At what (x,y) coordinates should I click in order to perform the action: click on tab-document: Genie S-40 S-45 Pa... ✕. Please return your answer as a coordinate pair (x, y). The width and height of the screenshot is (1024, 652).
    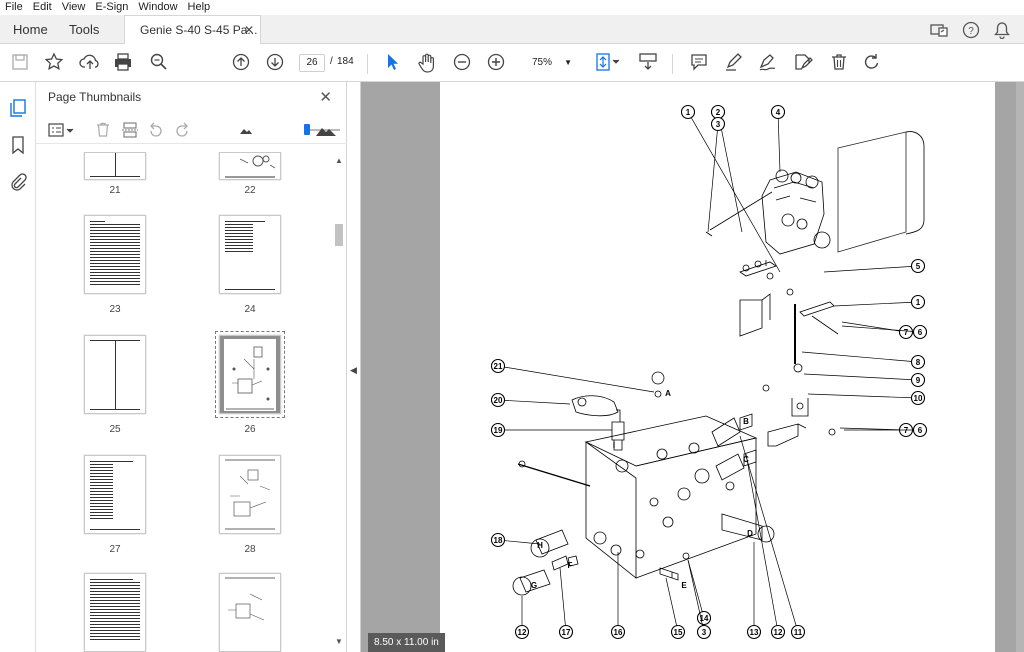
    Looking at the image, I should click on (192, 30).